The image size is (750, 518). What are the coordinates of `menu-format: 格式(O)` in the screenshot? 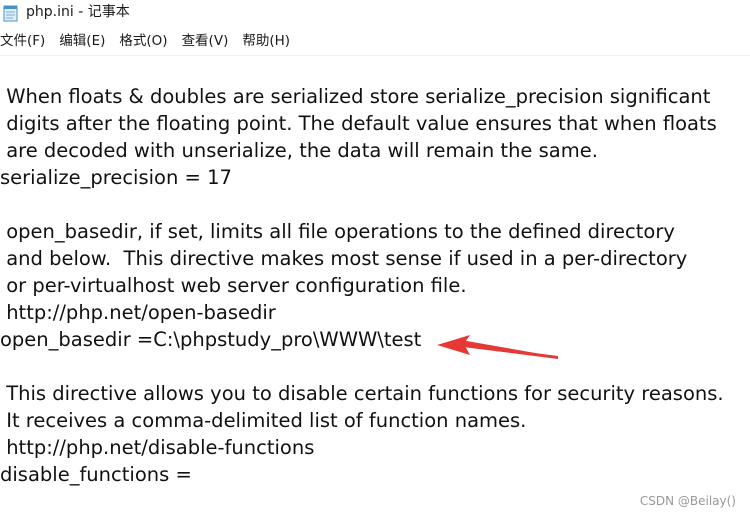 It's located at (146, 41).